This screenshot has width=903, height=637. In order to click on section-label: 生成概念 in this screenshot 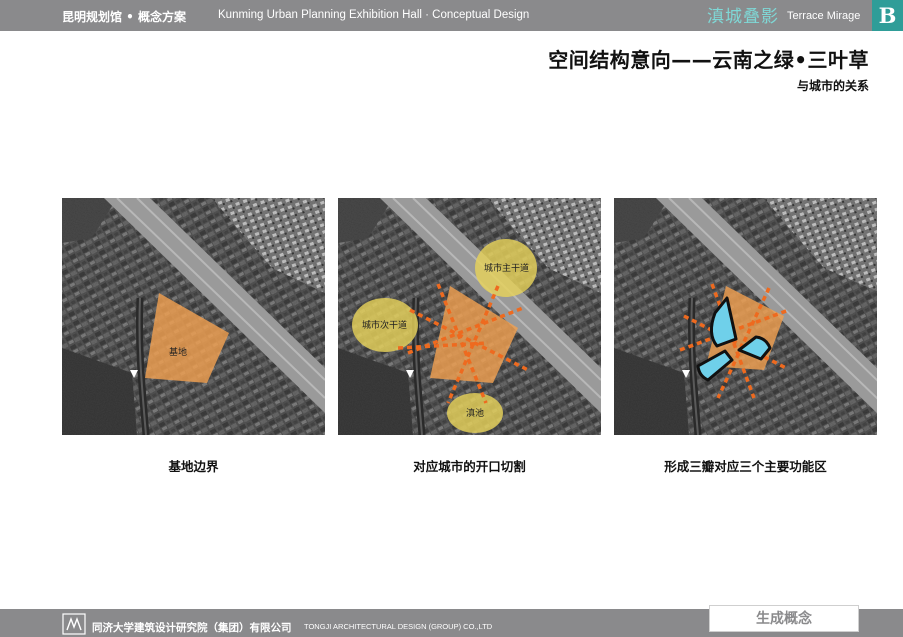, I will do `click(784, 618)`.